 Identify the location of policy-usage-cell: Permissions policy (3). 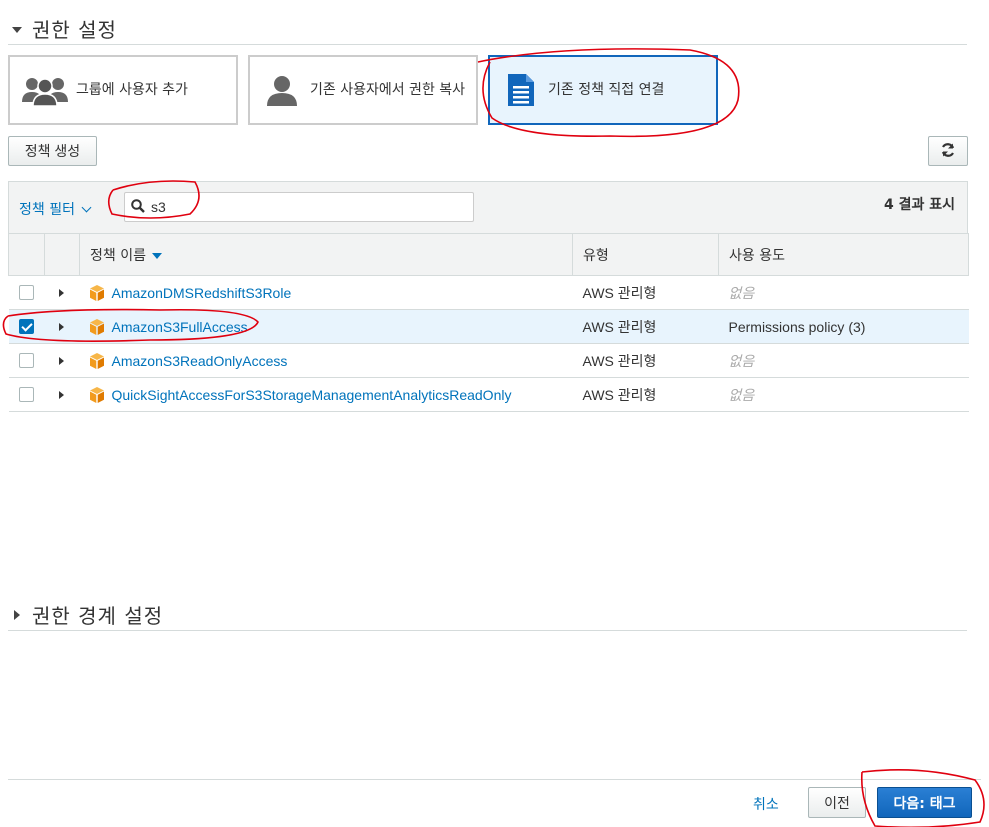
(843, 326).